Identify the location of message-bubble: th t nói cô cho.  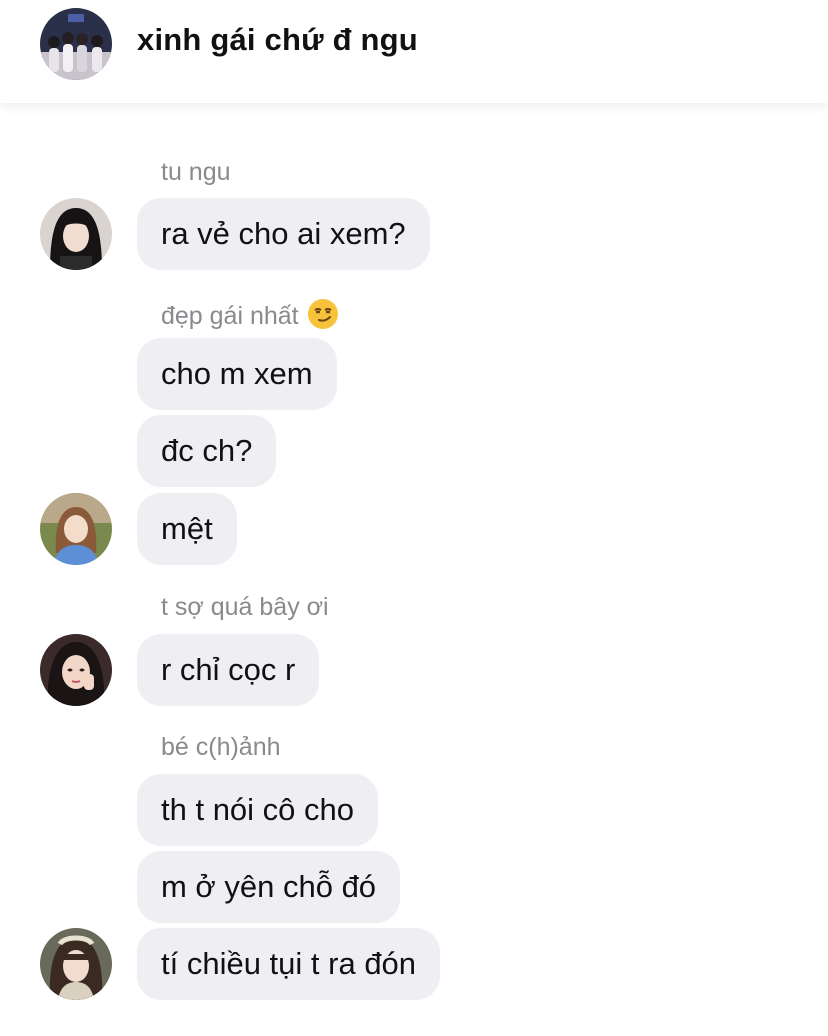
(258, 810).